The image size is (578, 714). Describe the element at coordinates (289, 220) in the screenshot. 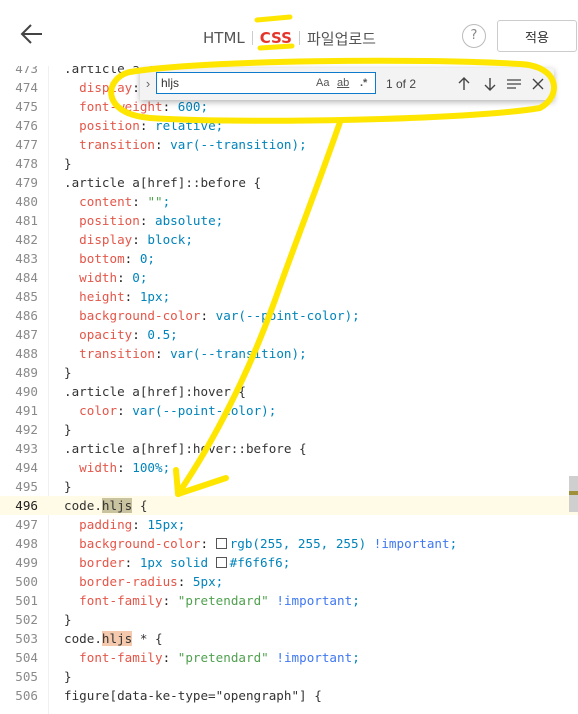

I see `code-line: 481 position: absolute;` at that location.